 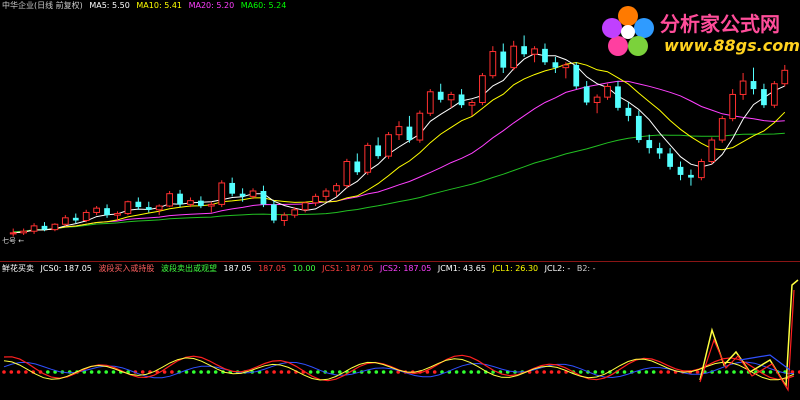 I want to click on watermark-title: 分析家公式网, so click(x=720, y=24).